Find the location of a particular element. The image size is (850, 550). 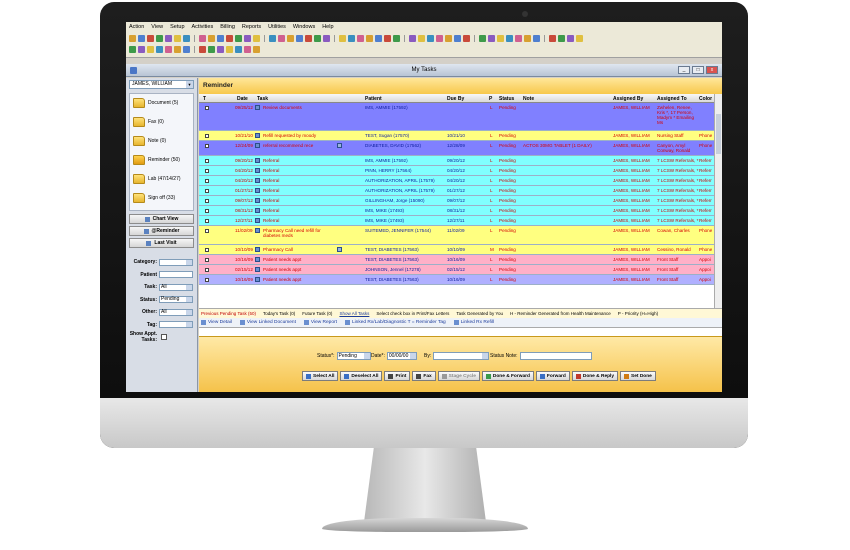

show-all-tasks-link: Show All Tasks is located at coordinates (354, 313).